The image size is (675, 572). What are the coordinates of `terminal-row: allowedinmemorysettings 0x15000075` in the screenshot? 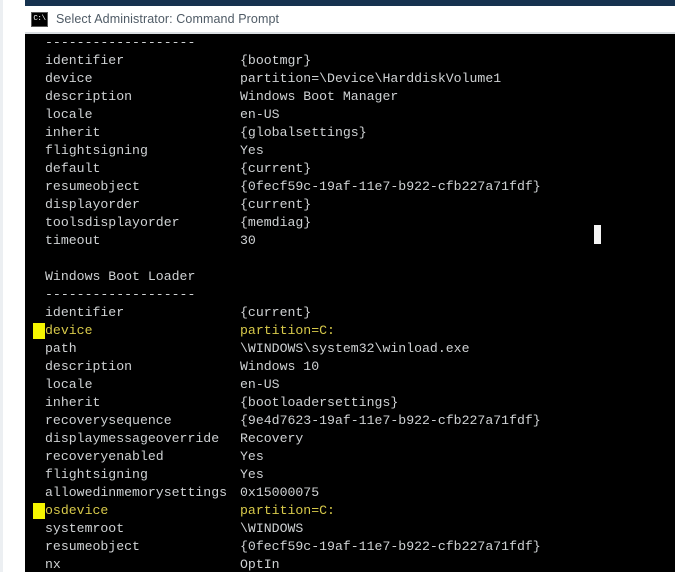 It's located at (283, 493).